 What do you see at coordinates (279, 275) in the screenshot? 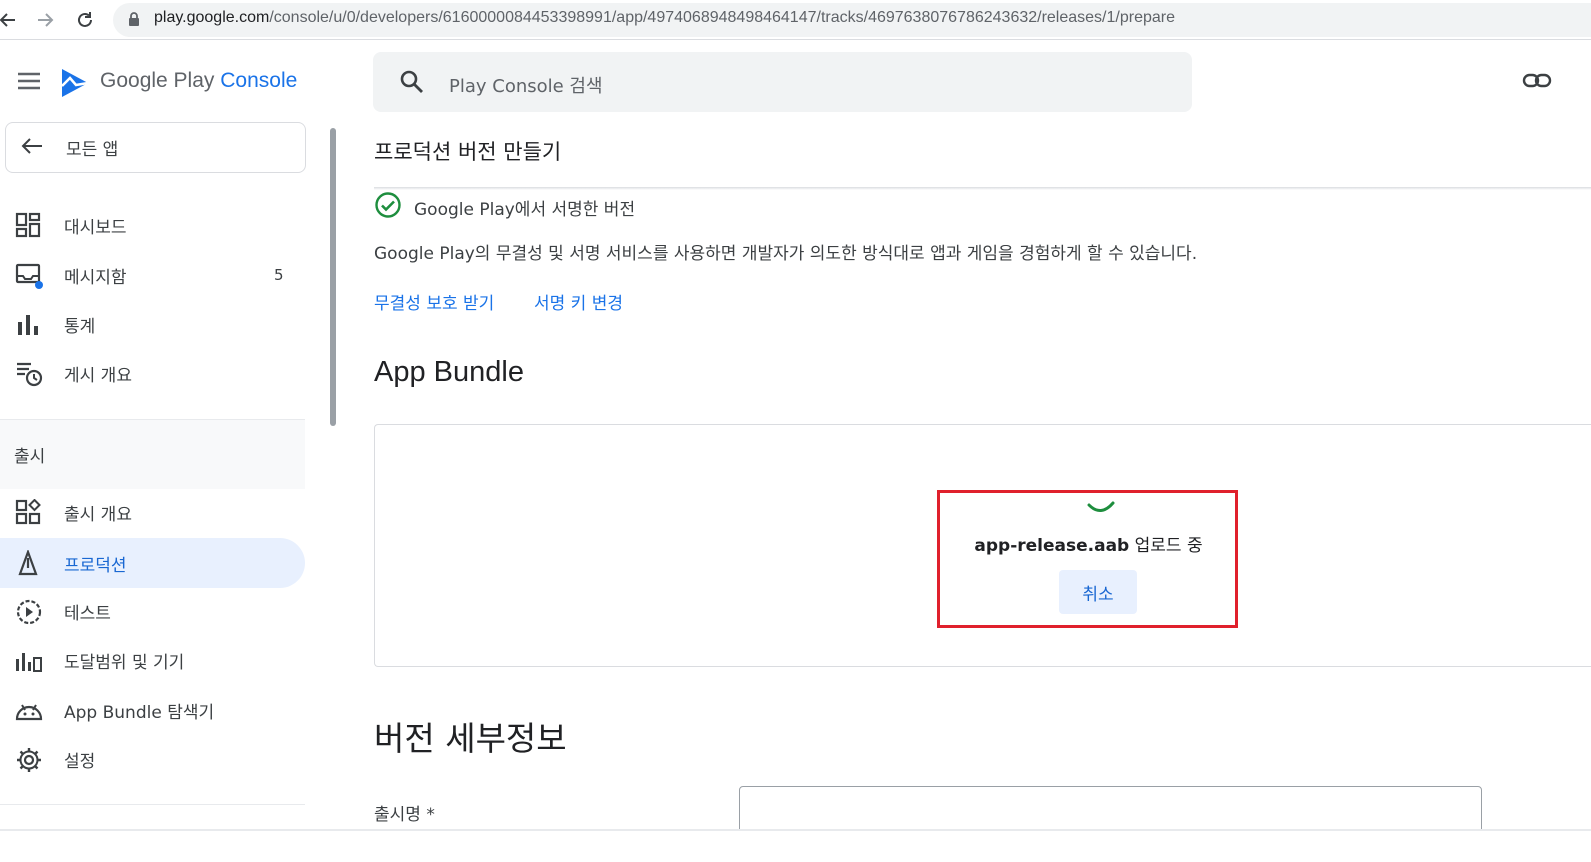
I see `inbox-count-badge: 5` at bounding box center [279, 275].